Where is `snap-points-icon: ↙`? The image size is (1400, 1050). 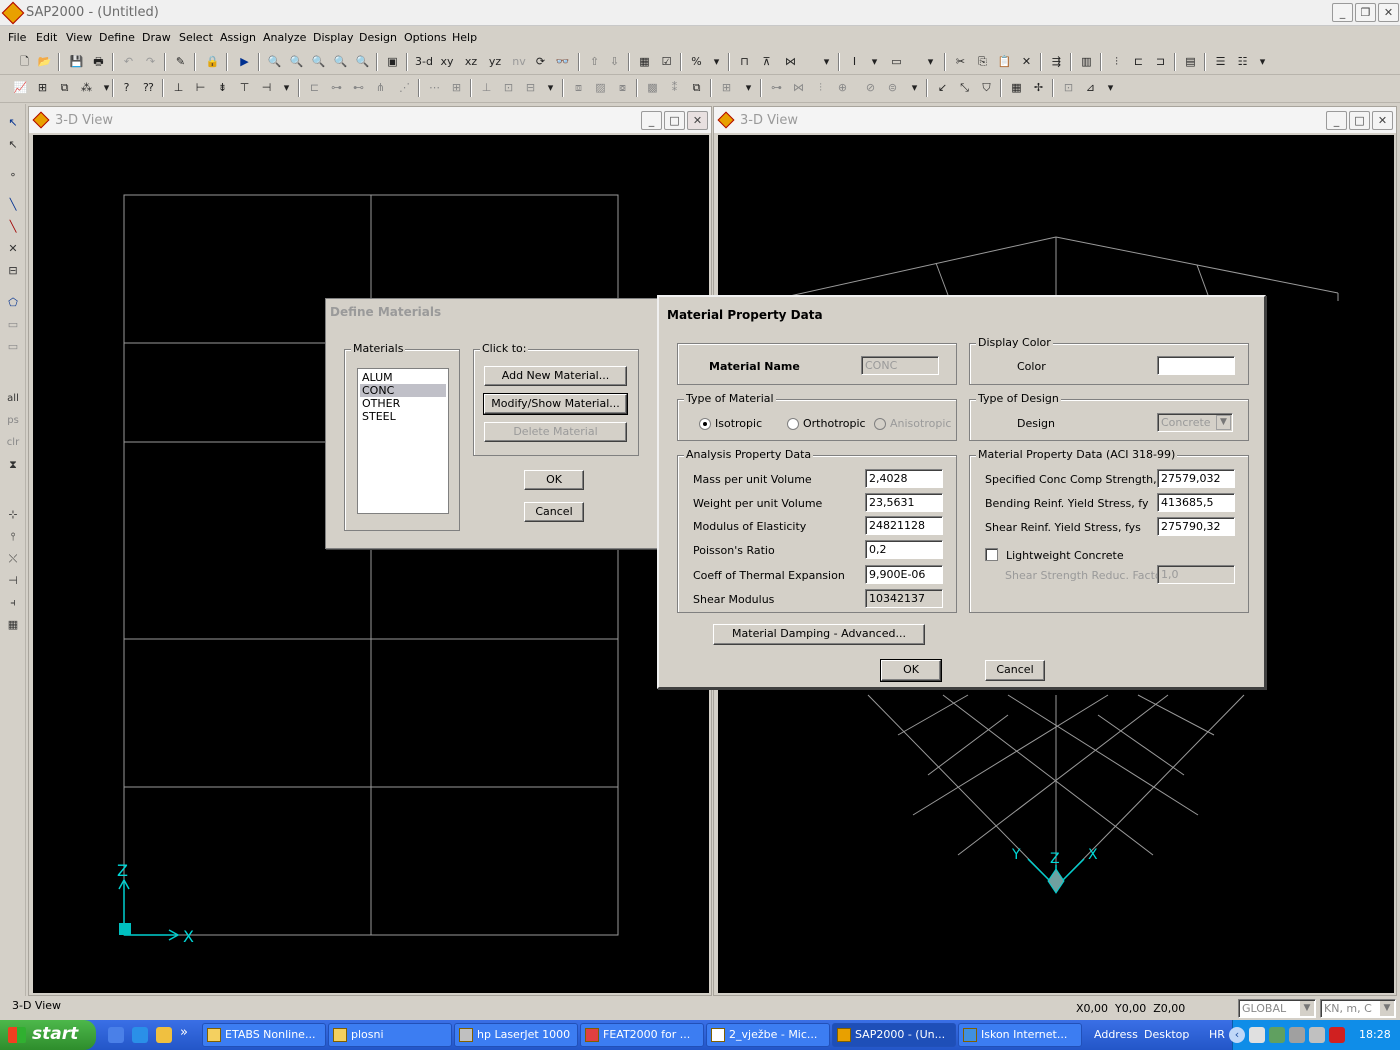
snap-points-icon: ↙ is located at coordinates (942, 87).